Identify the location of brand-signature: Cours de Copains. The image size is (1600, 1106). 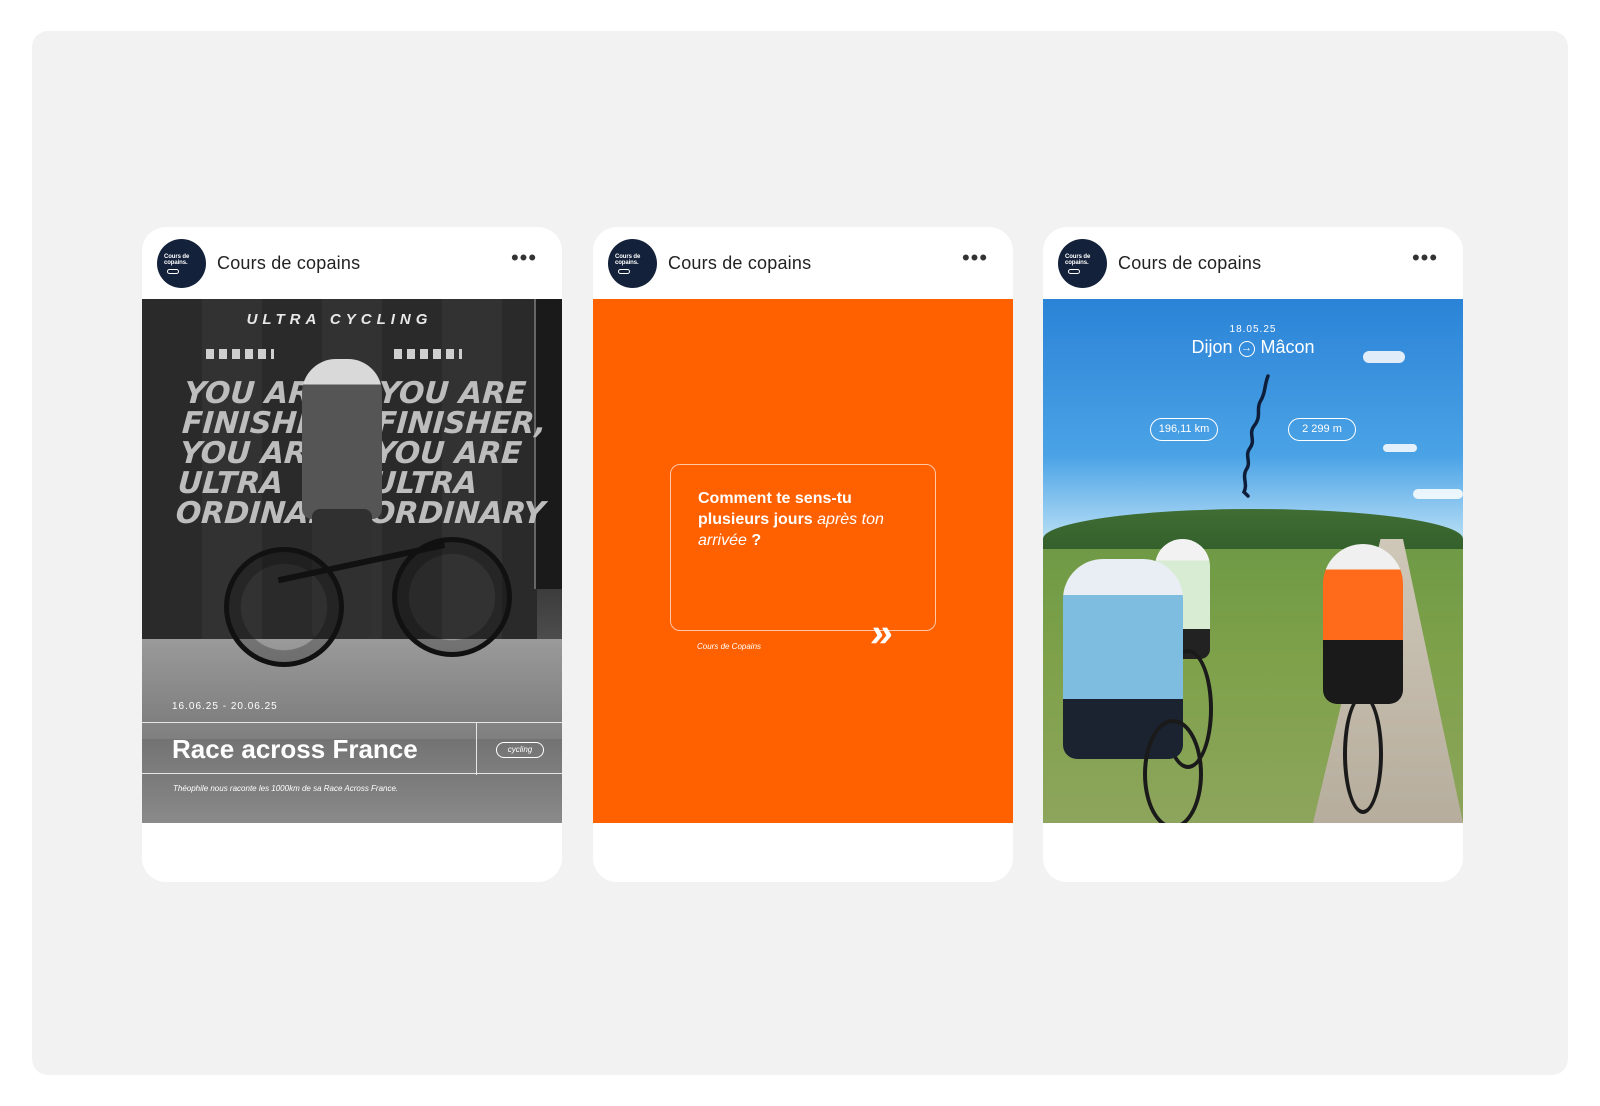
(729, 646).